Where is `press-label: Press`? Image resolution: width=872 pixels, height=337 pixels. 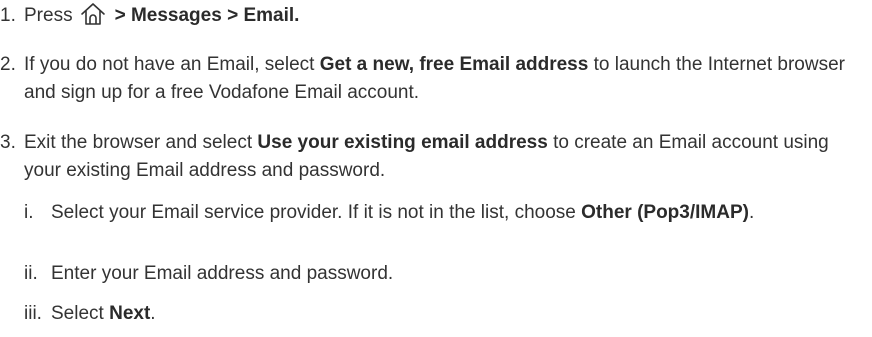 press-label: Press is located at coordinates (48, 15).